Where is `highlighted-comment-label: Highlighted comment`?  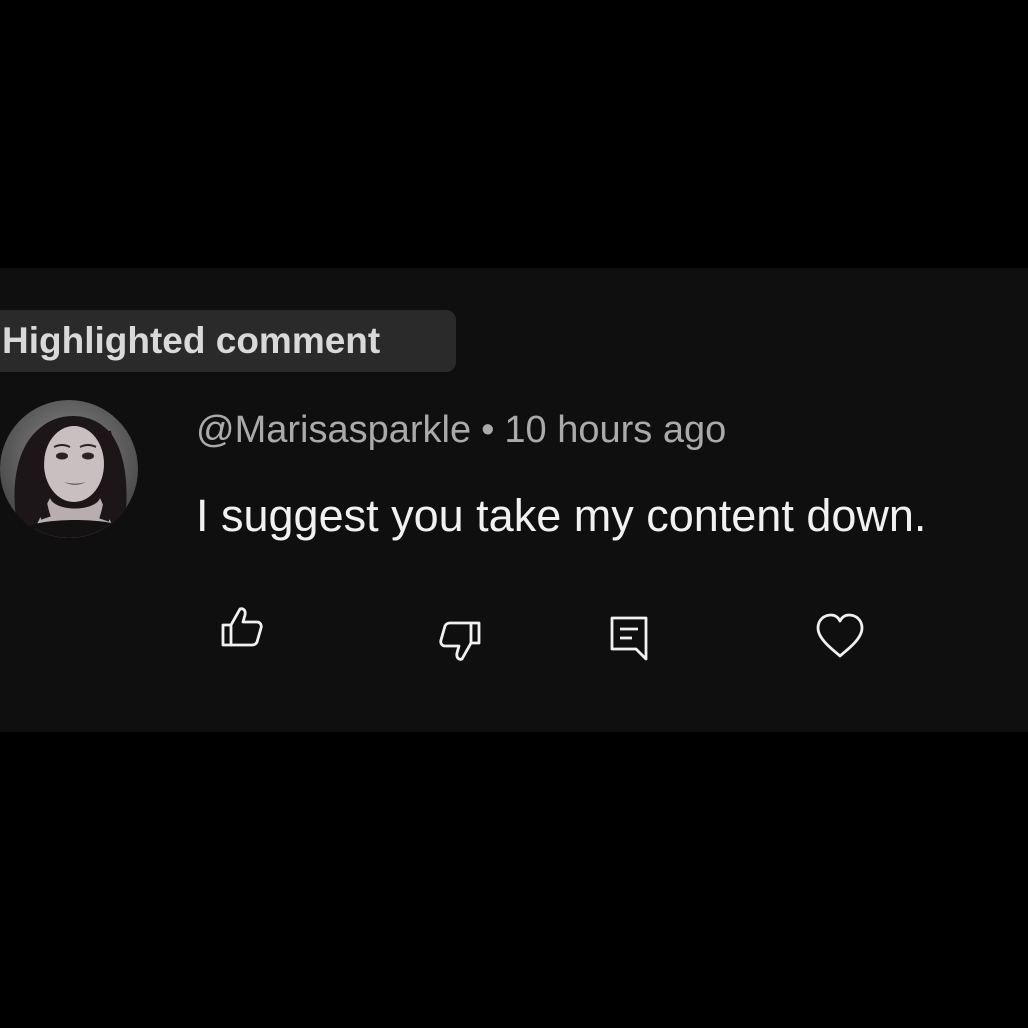 highlighted-comment-label: Highlighted comment is located at coordinates (191, 340).